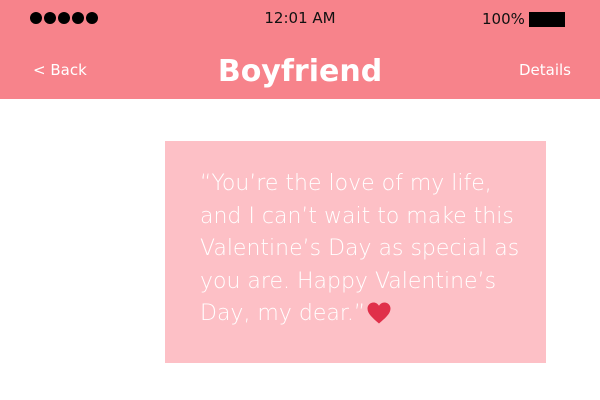 The height and width of the screenshot is (400, 600). What do you see at coordinates (300, 71) in the screenshot?
I see `conversation-title: Boyfriend` at bounding box center [300, 71].